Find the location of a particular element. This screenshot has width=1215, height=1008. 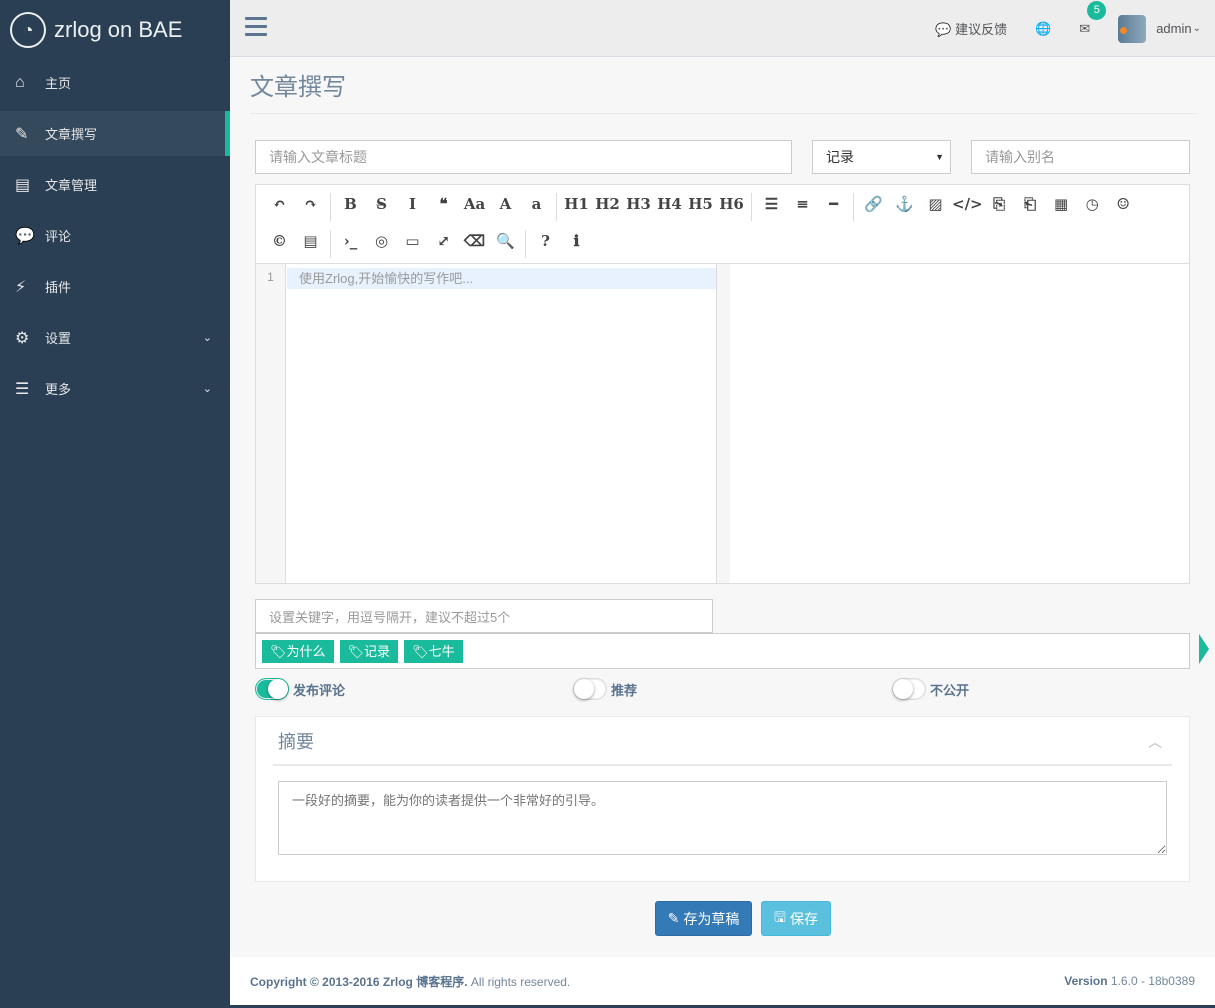

h4-button: H4 is located at coordinates (669, 207).